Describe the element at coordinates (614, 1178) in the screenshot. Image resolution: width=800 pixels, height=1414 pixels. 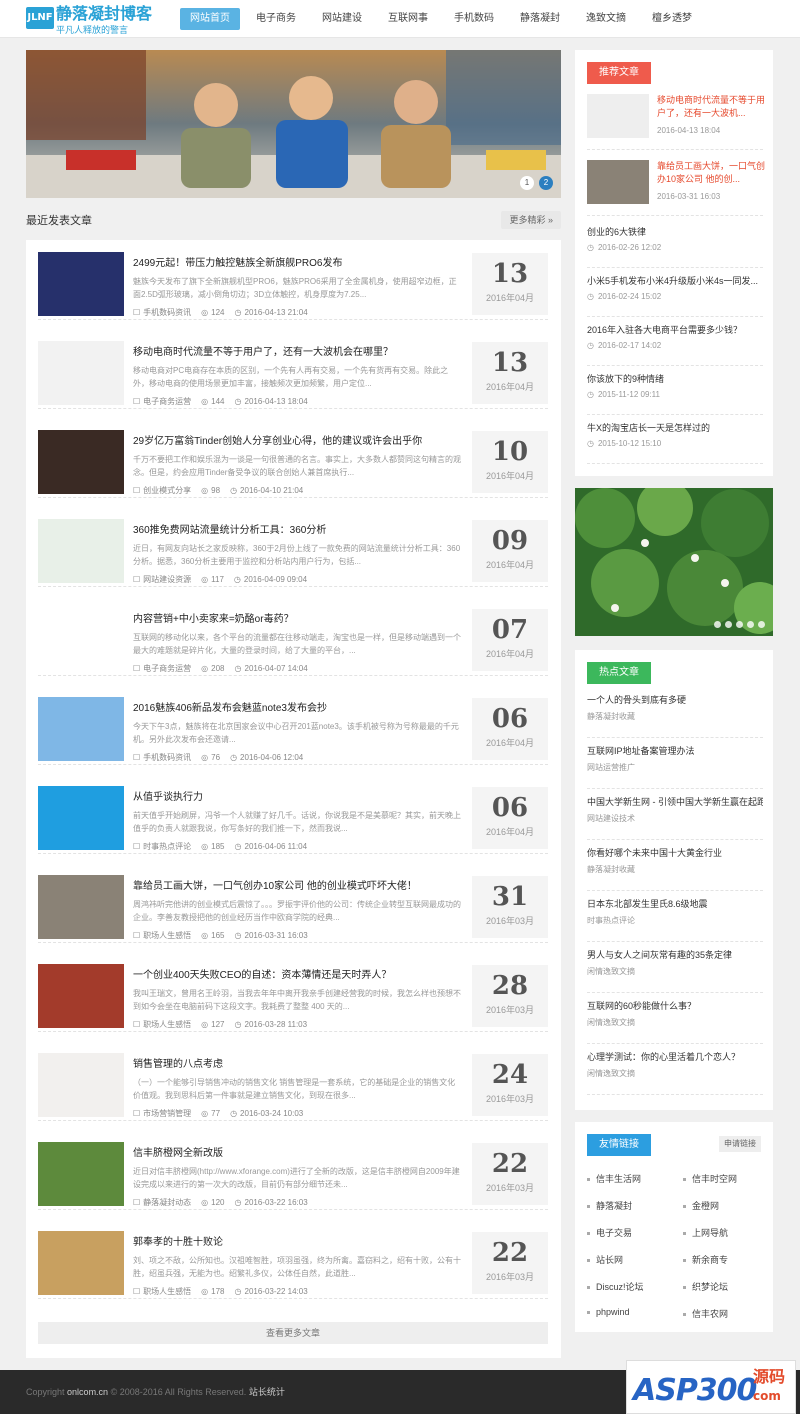
I see `friend-link: 信丰生活网` at that location.